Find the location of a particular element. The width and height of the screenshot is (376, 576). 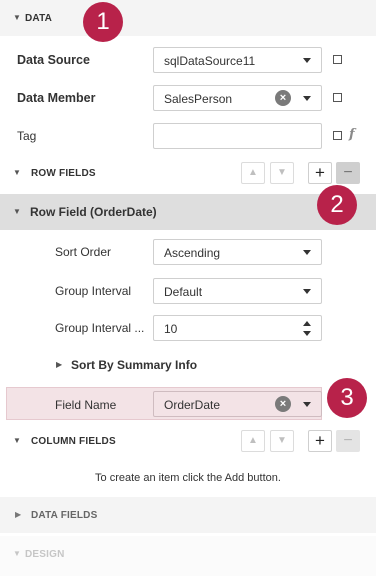

remove-row-field-button: − is located at coordinates (348, 173).